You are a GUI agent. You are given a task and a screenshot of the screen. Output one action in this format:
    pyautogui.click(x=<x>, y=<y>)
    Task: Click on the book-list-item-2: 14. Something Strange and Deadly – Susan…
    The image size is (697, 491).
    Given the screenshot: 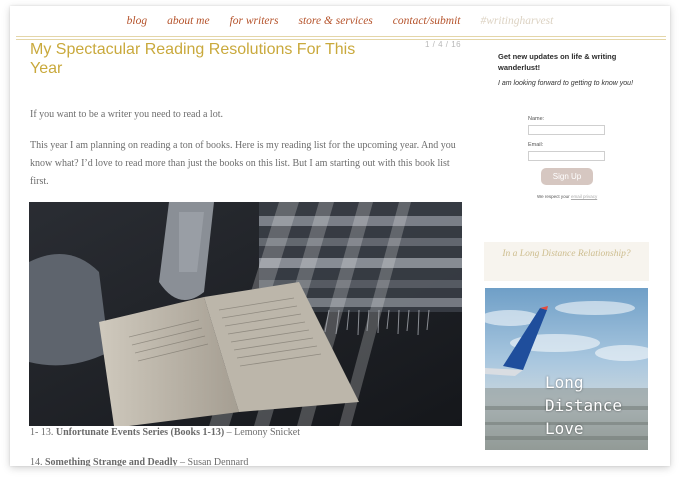 What is the action you would take?
    pyautogui.click(x=139, y=461)
    